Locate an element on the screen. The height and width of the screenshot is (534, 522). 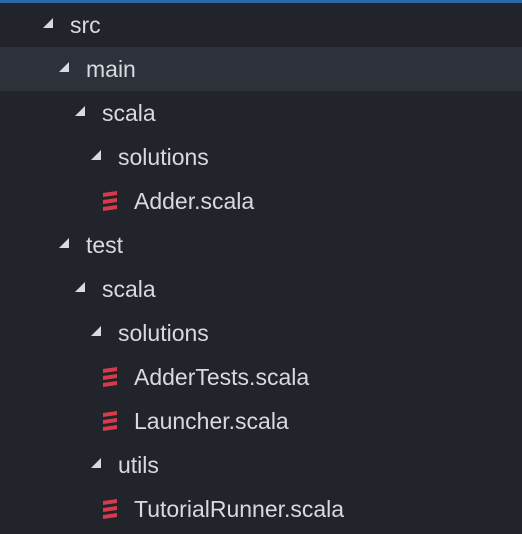
tree-folder-main-solutions: solutions is located at coordinates (261, 157).